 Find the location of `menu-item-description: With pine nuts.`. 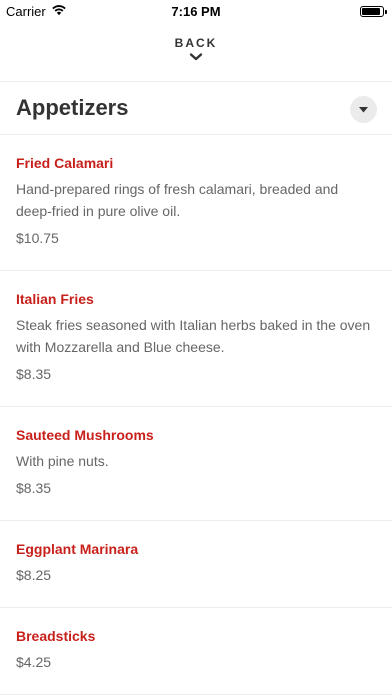

menu-item-description: With pine nuts. is located at coordinates (62, 461).